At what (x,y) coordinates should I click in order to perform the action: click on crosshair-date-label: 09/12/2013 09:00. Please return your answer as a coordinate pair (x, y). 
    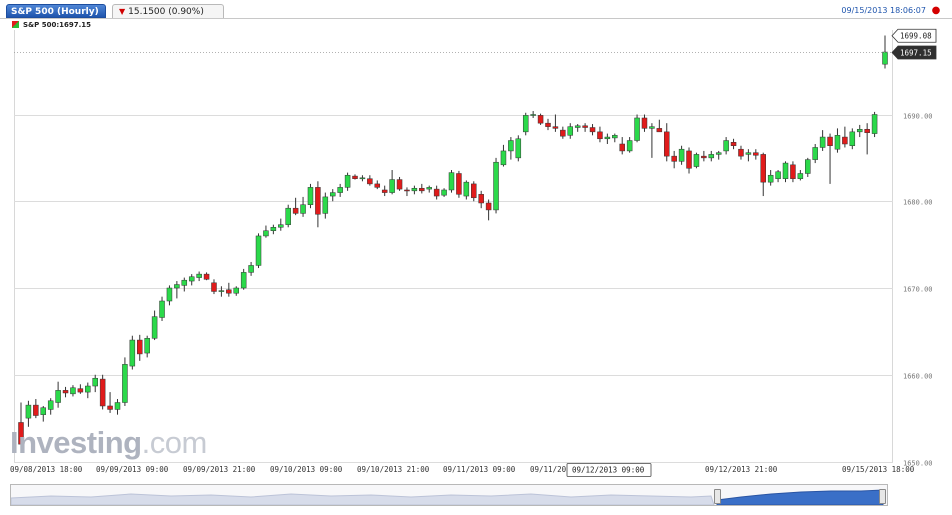
    Looking at the image, I should click on (608, 470).